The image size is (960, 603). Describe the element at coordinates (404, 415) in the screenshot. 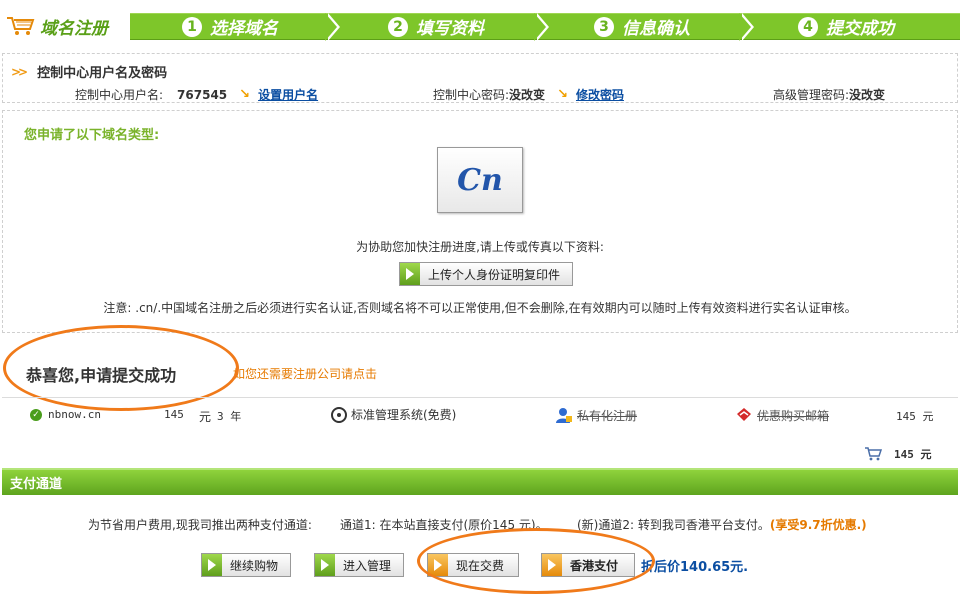

I see `order-system-label: 标准管理系统(免费)` at that location.